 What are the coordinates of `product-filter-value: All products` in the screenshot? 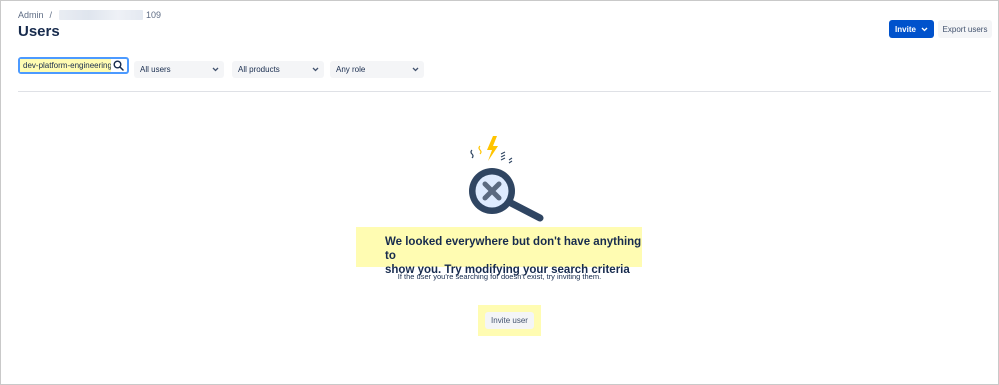 It's located at (259, 69).